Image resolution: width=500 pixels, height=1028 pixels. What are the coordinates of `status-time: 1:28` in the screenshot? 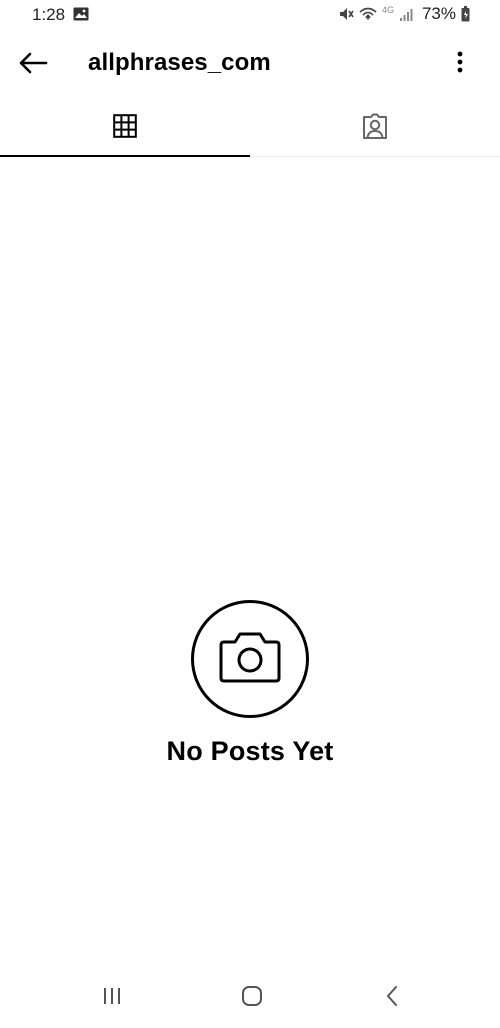 It's located at (49, 14).